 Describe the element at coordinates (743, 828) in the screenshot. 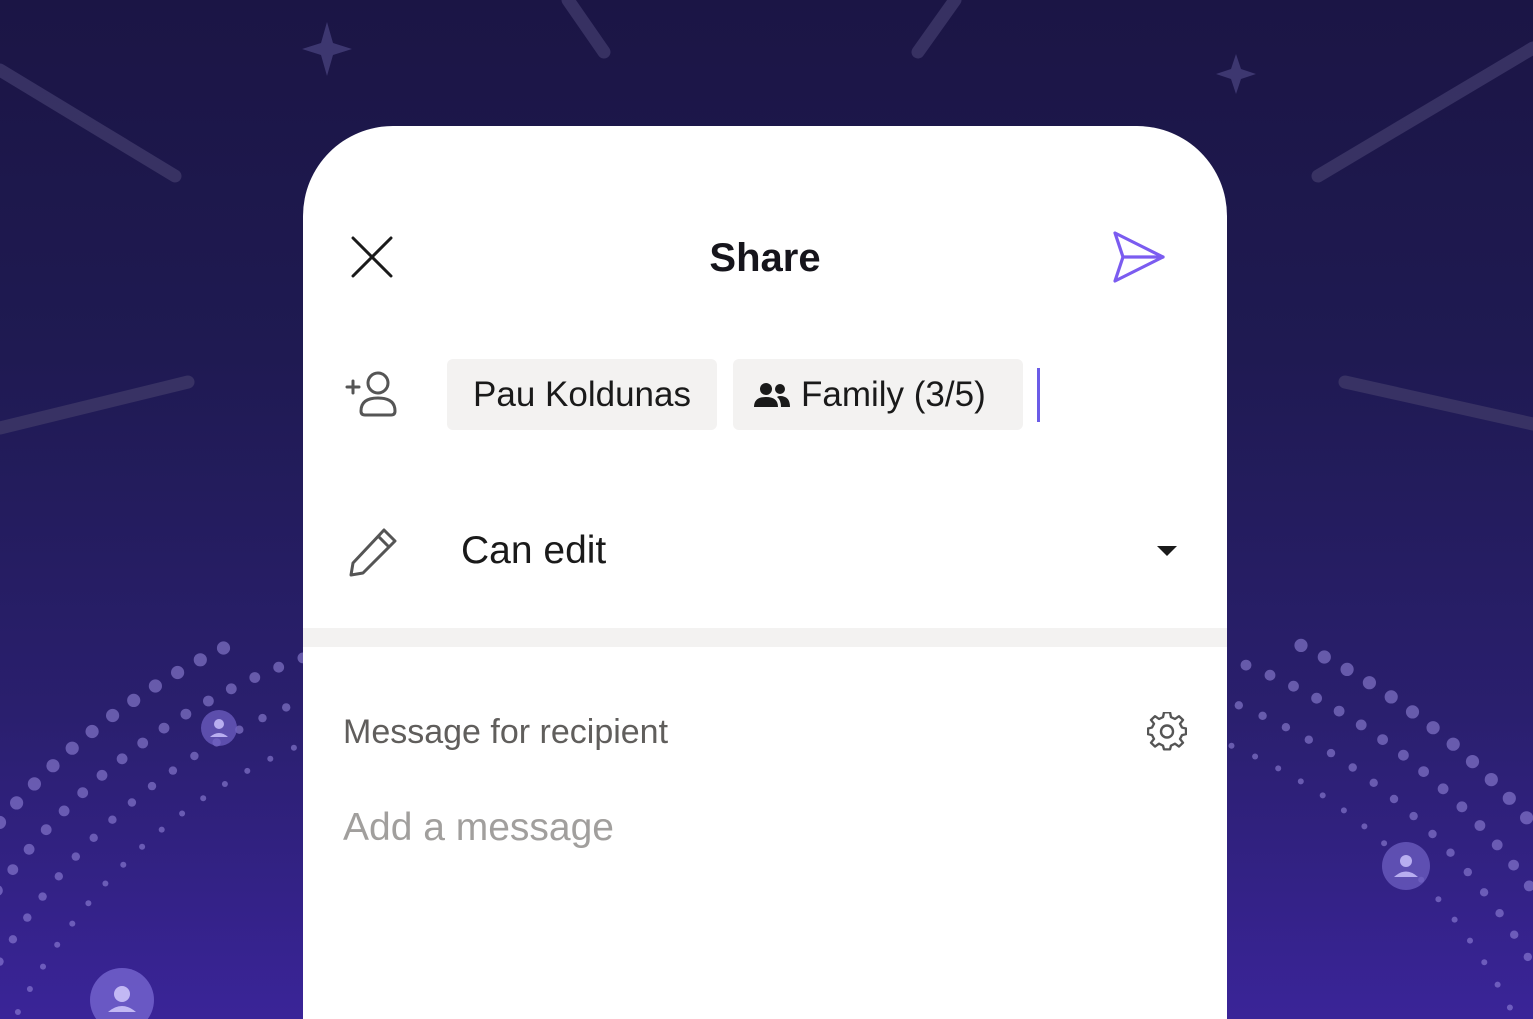

I see `message-input` at that location.